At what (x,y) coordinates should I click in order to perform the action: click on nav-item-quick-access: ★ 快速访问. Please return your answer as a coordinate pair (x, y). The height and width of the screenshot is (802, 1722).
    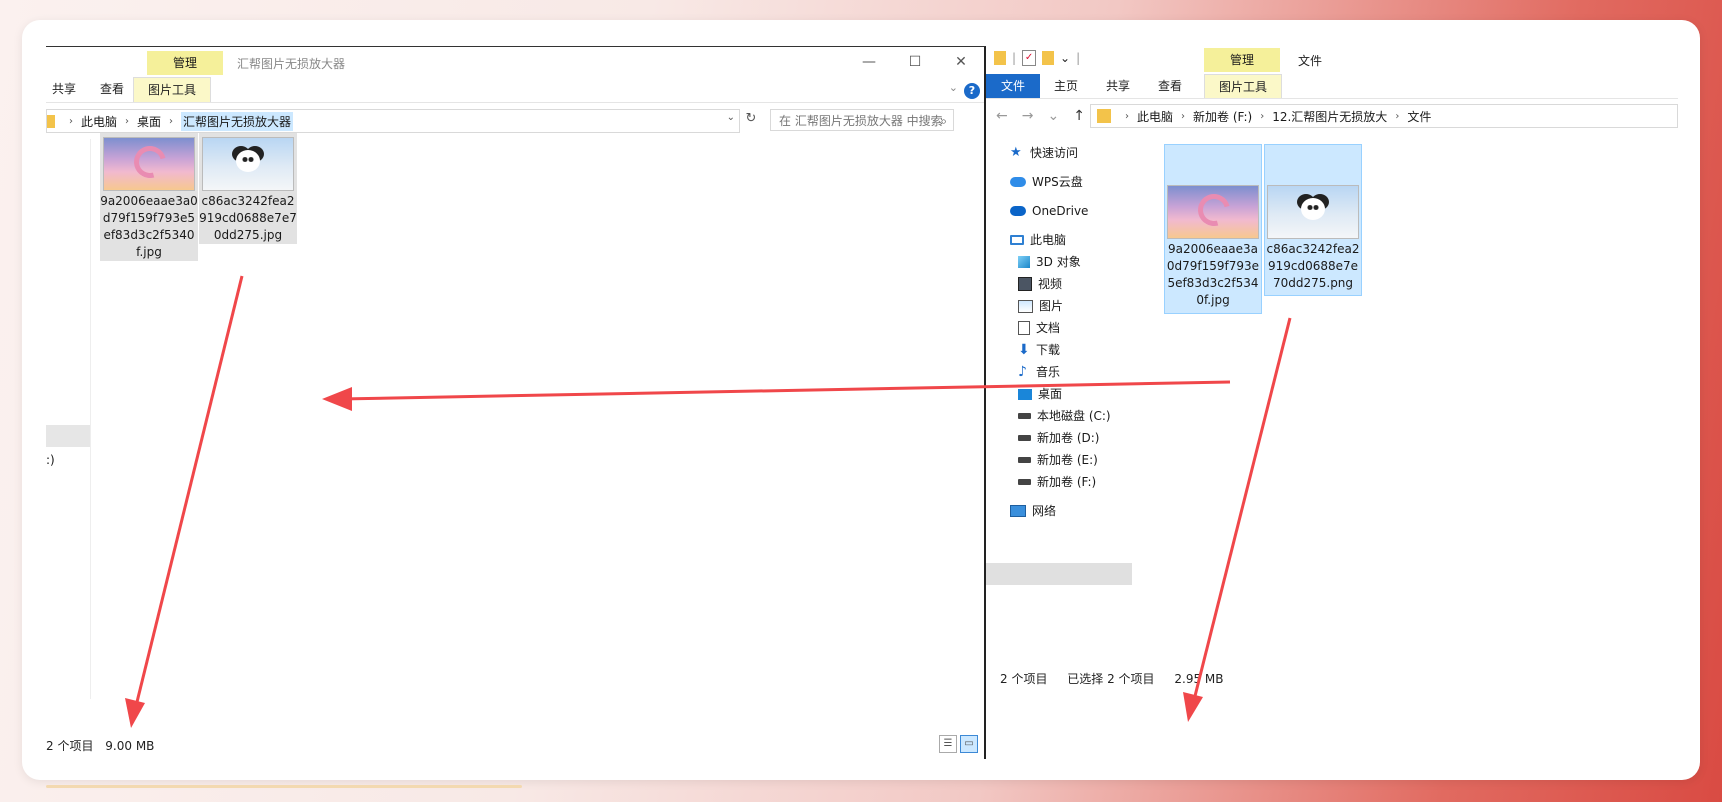
    Looking at the image, I should click on (1044, 153).